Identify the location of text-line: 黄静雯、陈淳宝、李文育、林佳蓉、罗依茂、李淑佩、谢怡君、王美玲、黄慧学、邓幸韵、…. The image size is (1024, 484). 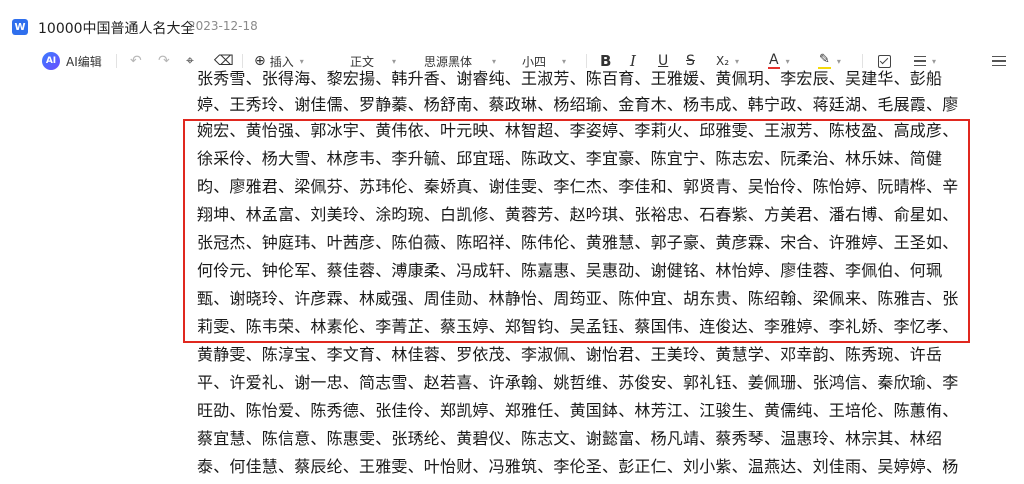
(582, 355).